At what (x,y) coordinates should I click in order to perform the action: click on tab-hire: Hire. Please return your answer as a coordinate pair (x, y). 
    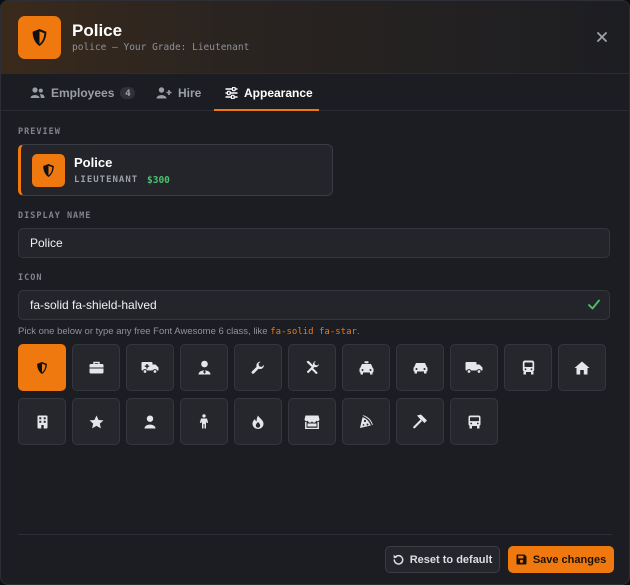
    Looking at the image, I should click on (178, 93).